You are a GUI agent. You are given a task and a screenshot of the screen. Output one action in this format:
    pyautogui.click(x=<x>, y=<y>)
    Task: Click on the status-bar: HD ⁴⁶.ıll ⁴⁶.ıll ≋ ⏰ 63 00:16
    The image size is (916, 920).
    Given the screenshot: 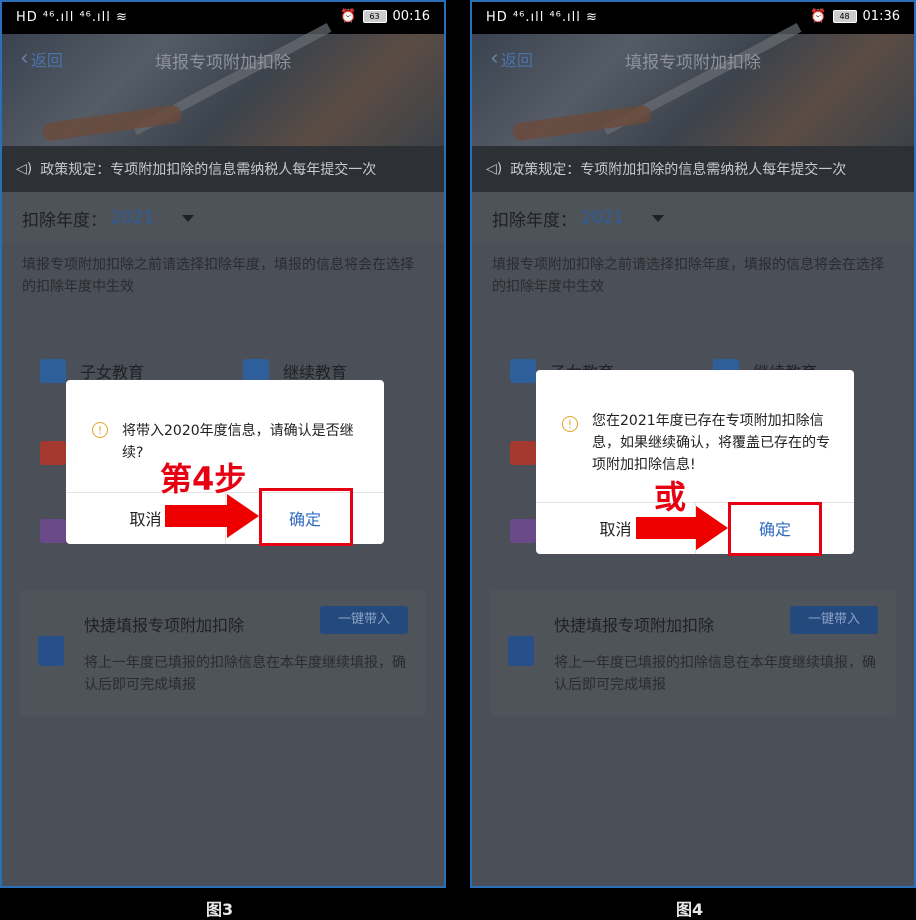 What is the action you would take?
    pyautogui.click(x=223, y=18)
    